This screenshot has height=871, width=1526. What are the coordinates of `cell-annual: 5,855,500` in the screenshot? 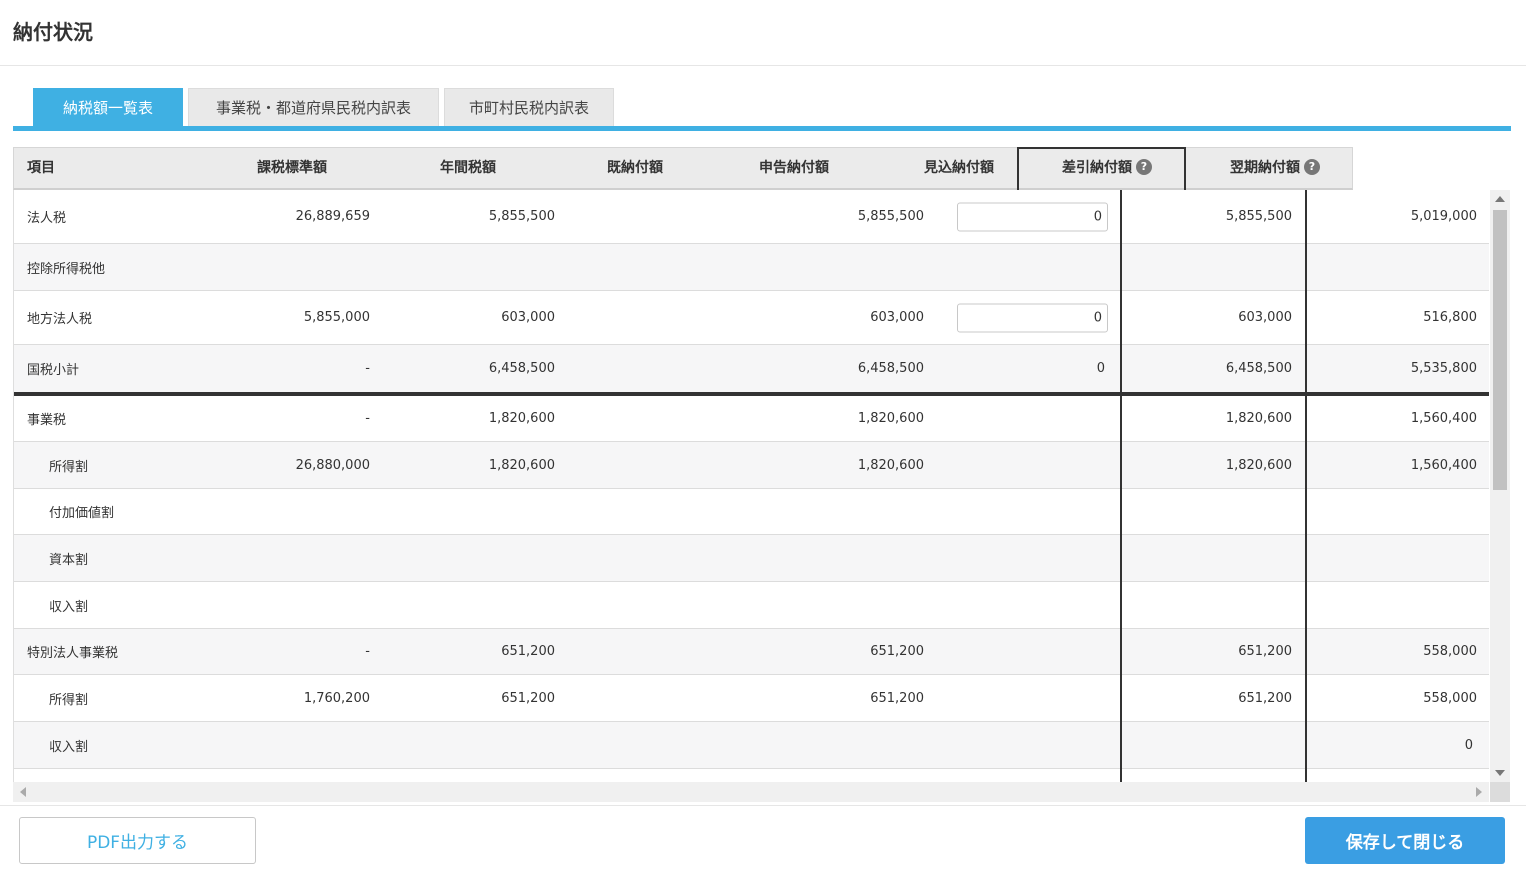 It's located at (521, 216).